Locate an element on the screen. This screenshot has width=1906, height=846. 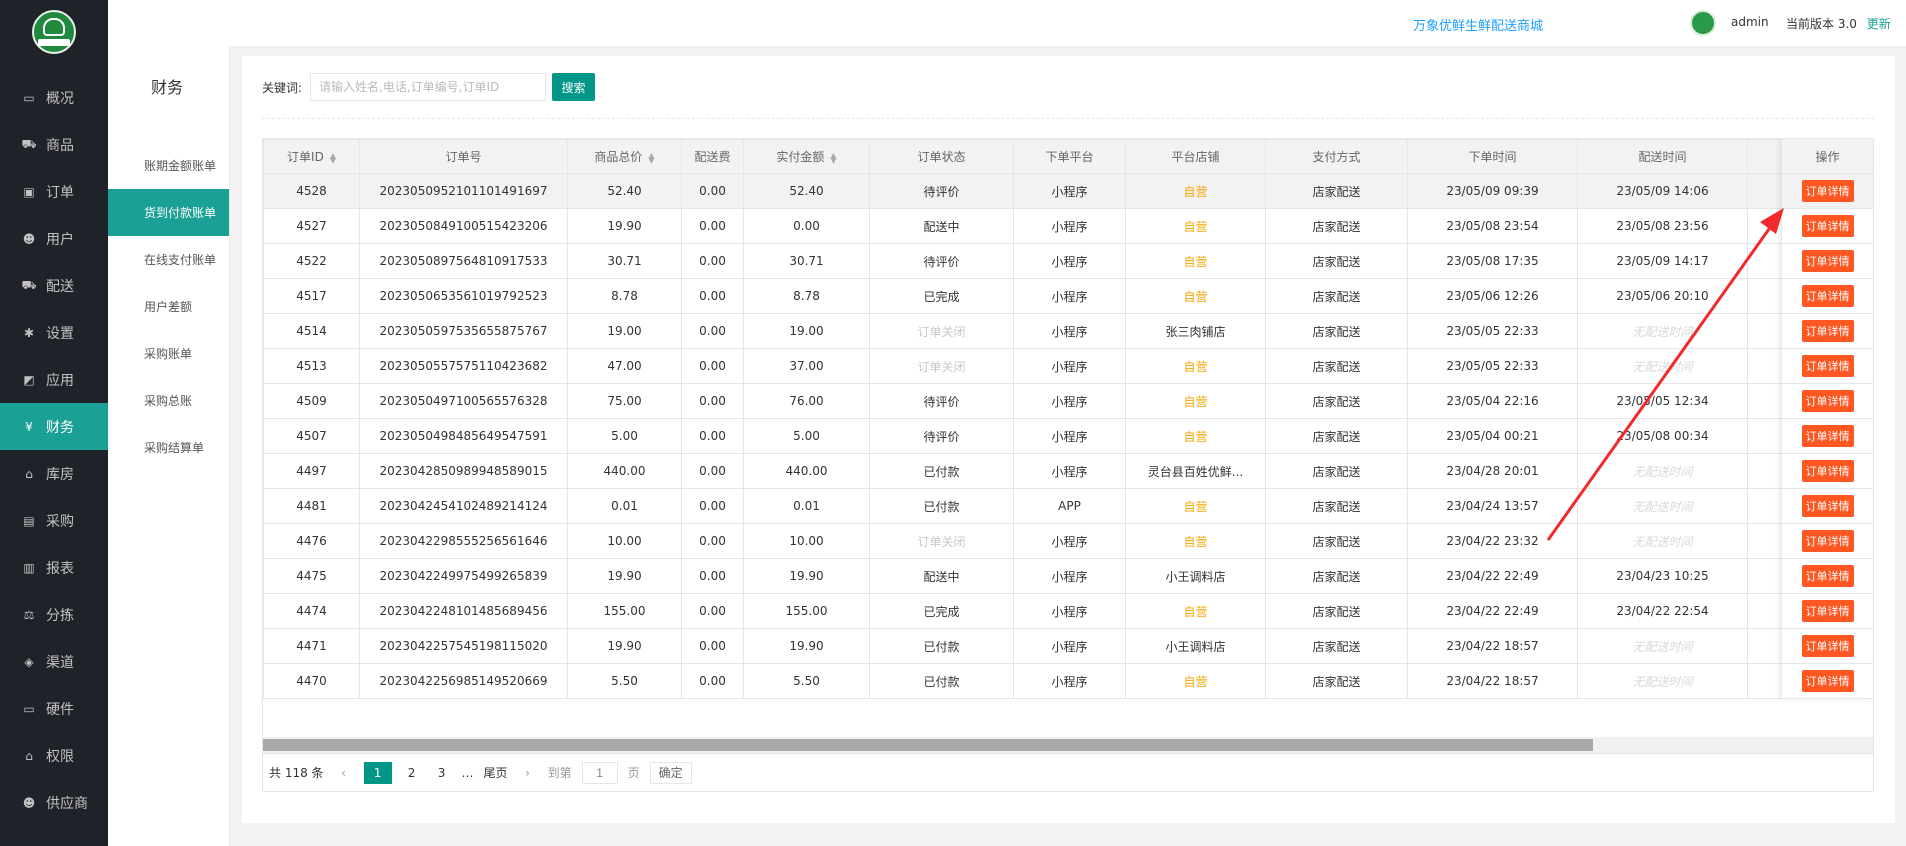
subnav-item-3: 用户差额 is located at coordinates (168, 306).